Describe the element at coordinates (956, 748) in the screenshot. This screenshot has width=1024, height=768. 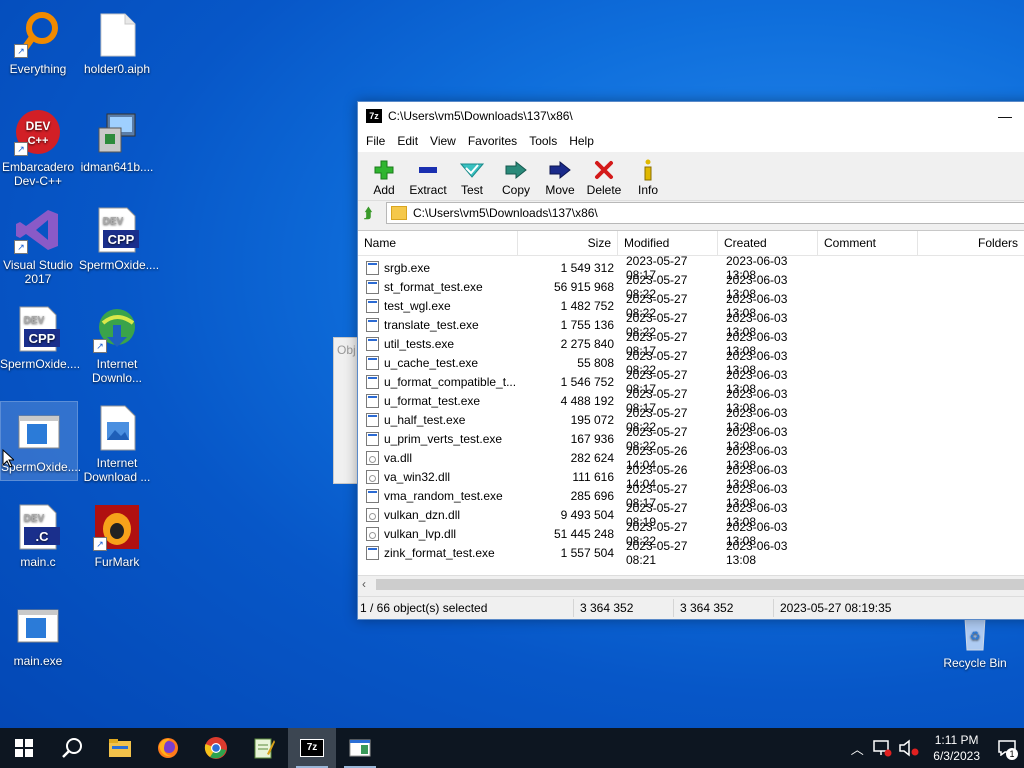
I see `clock: 1:11 PM 6/3/2023` at that location.